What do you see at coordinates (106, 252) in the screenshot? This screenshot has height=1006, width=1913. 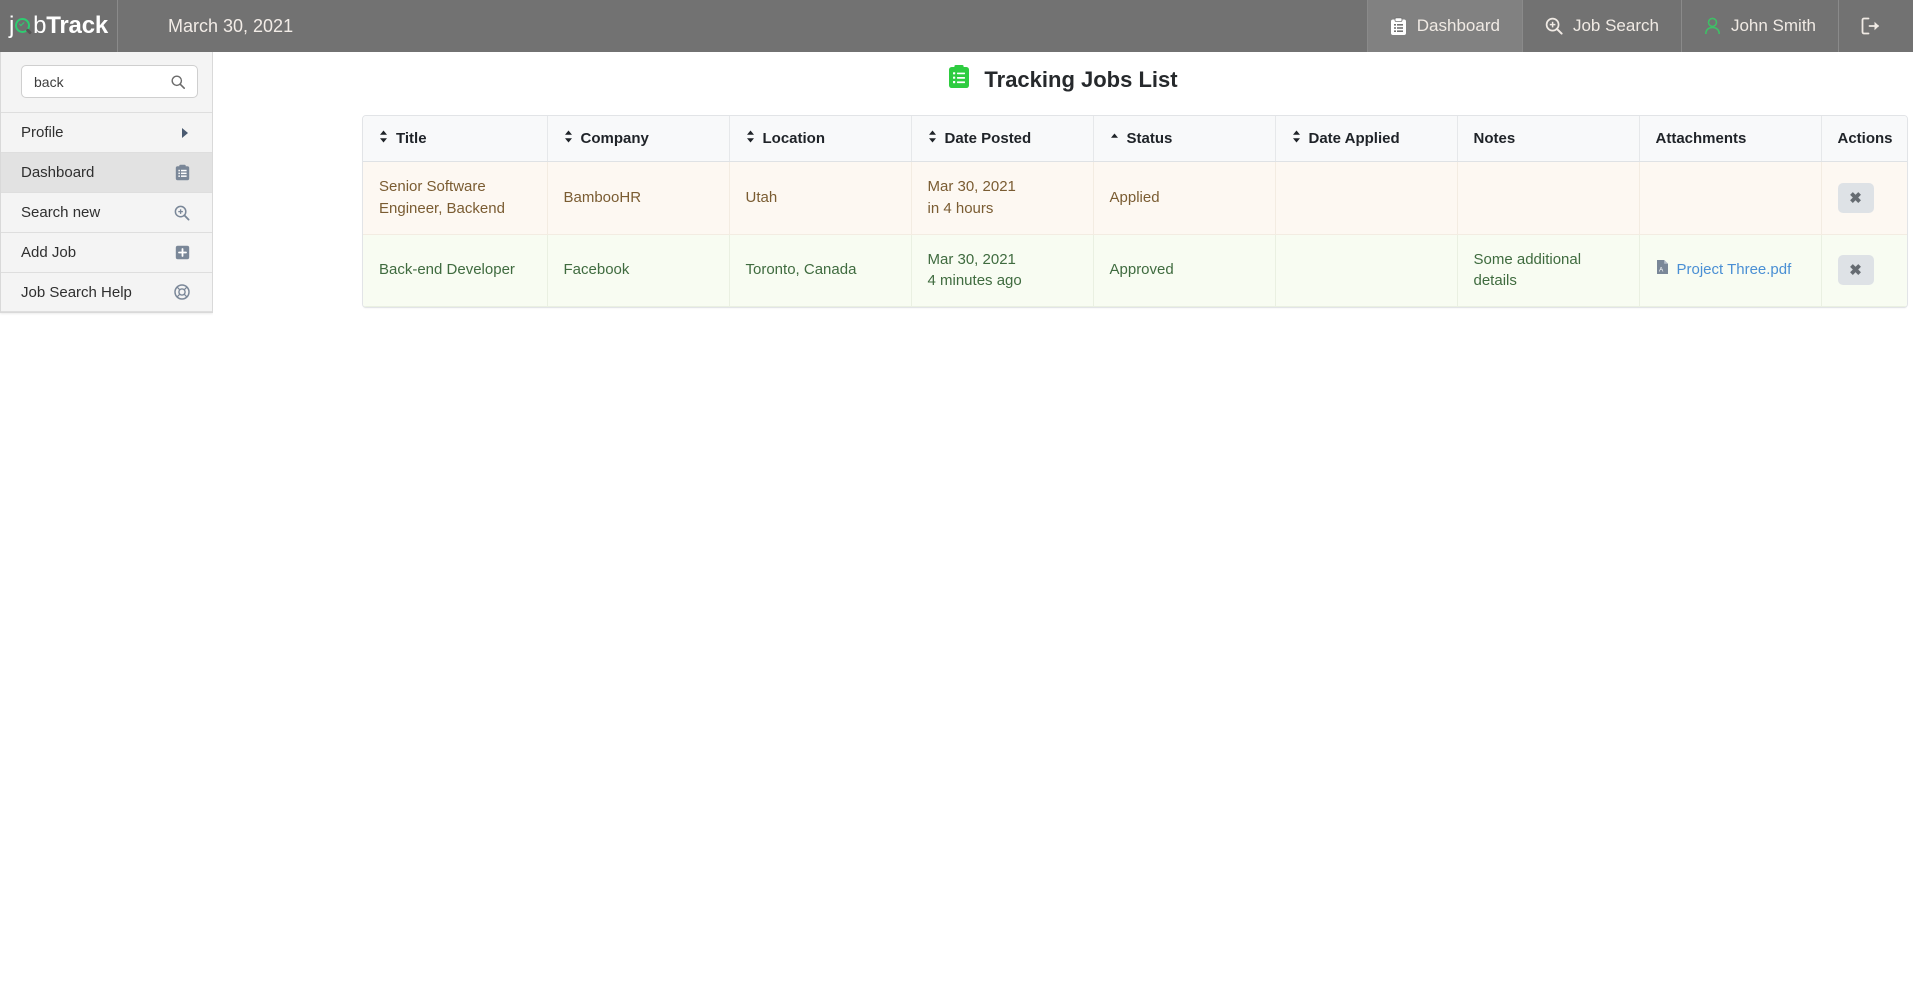 I see `sidebar-item-add-job: Add Job` at bounding box center [106, 252].